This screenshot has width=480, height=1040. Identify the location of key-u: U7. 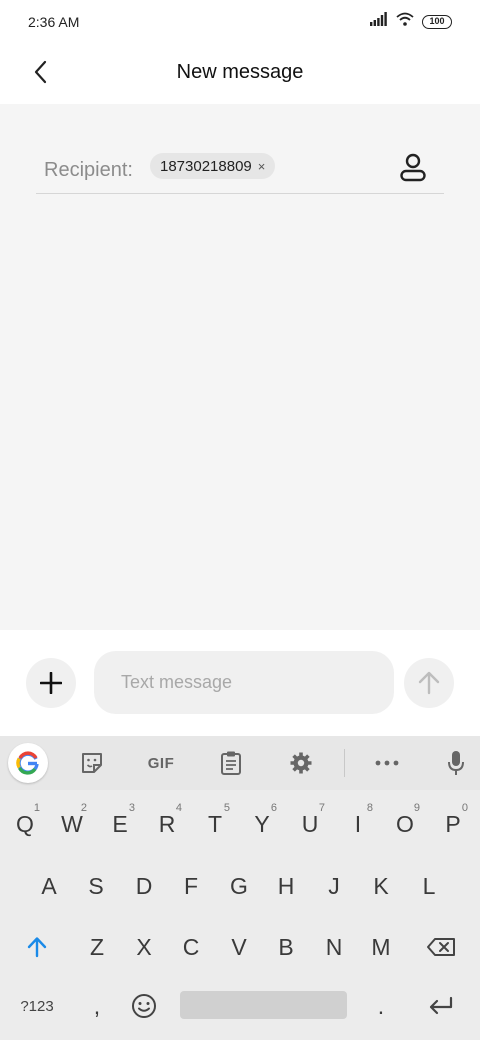
(310, 824).